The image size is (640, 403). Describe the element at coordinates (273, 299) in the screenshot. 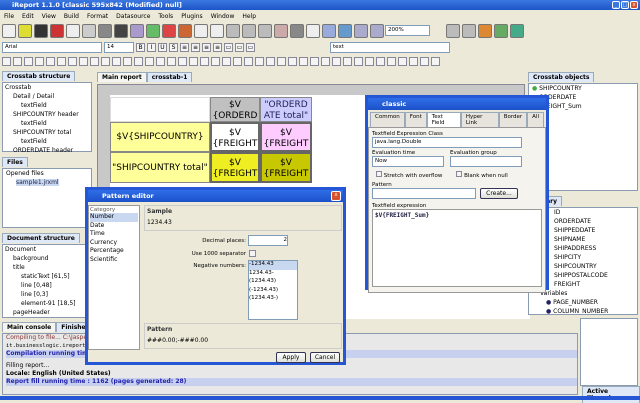

I see `negative-option: (1234.43-)` at that location.